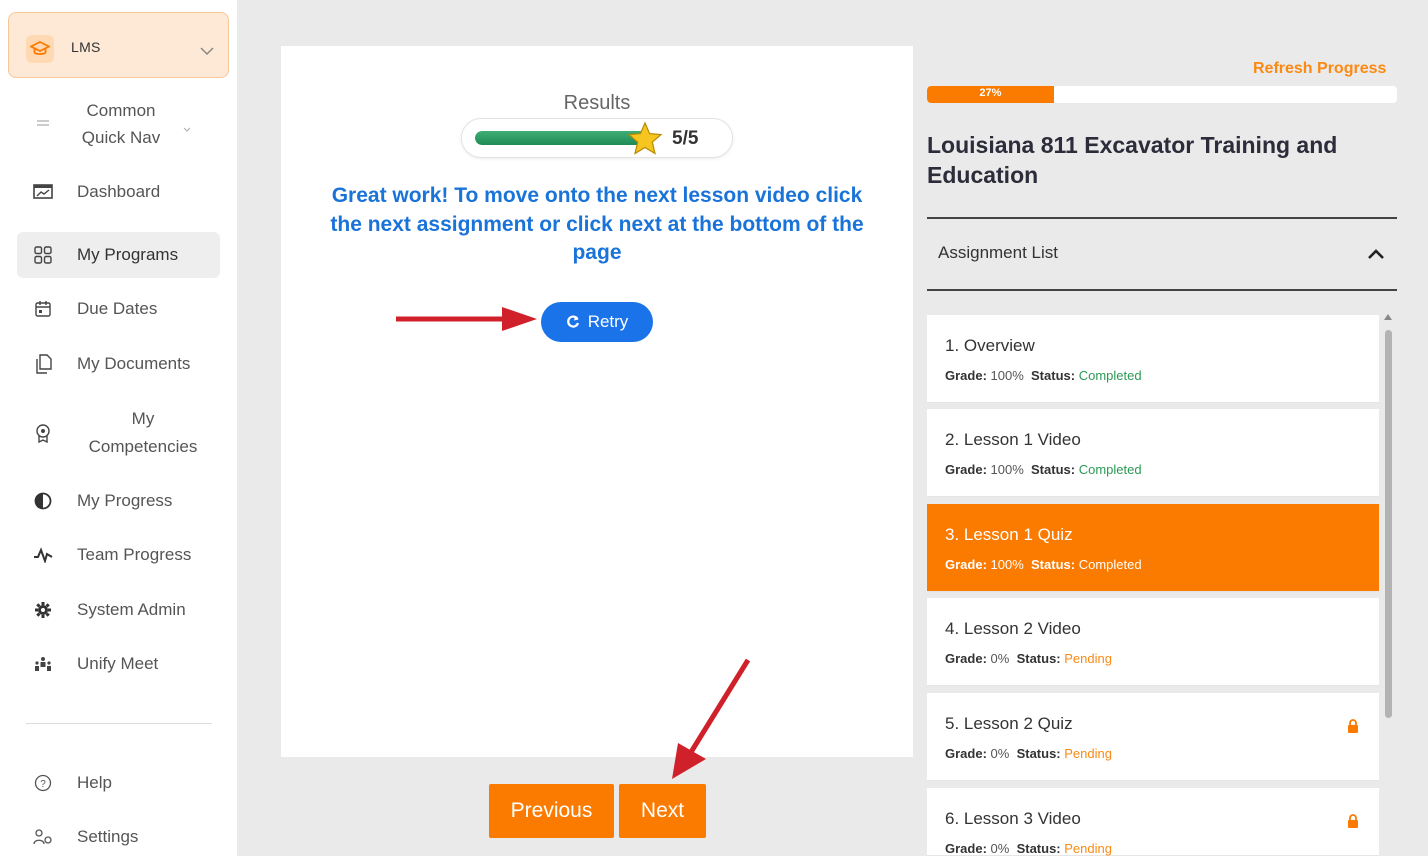 Image resolution: width=1428 pixels, height=860 pixels. I want to click on sidebar-item-due-dates: Due Dates, so click(118, 309).